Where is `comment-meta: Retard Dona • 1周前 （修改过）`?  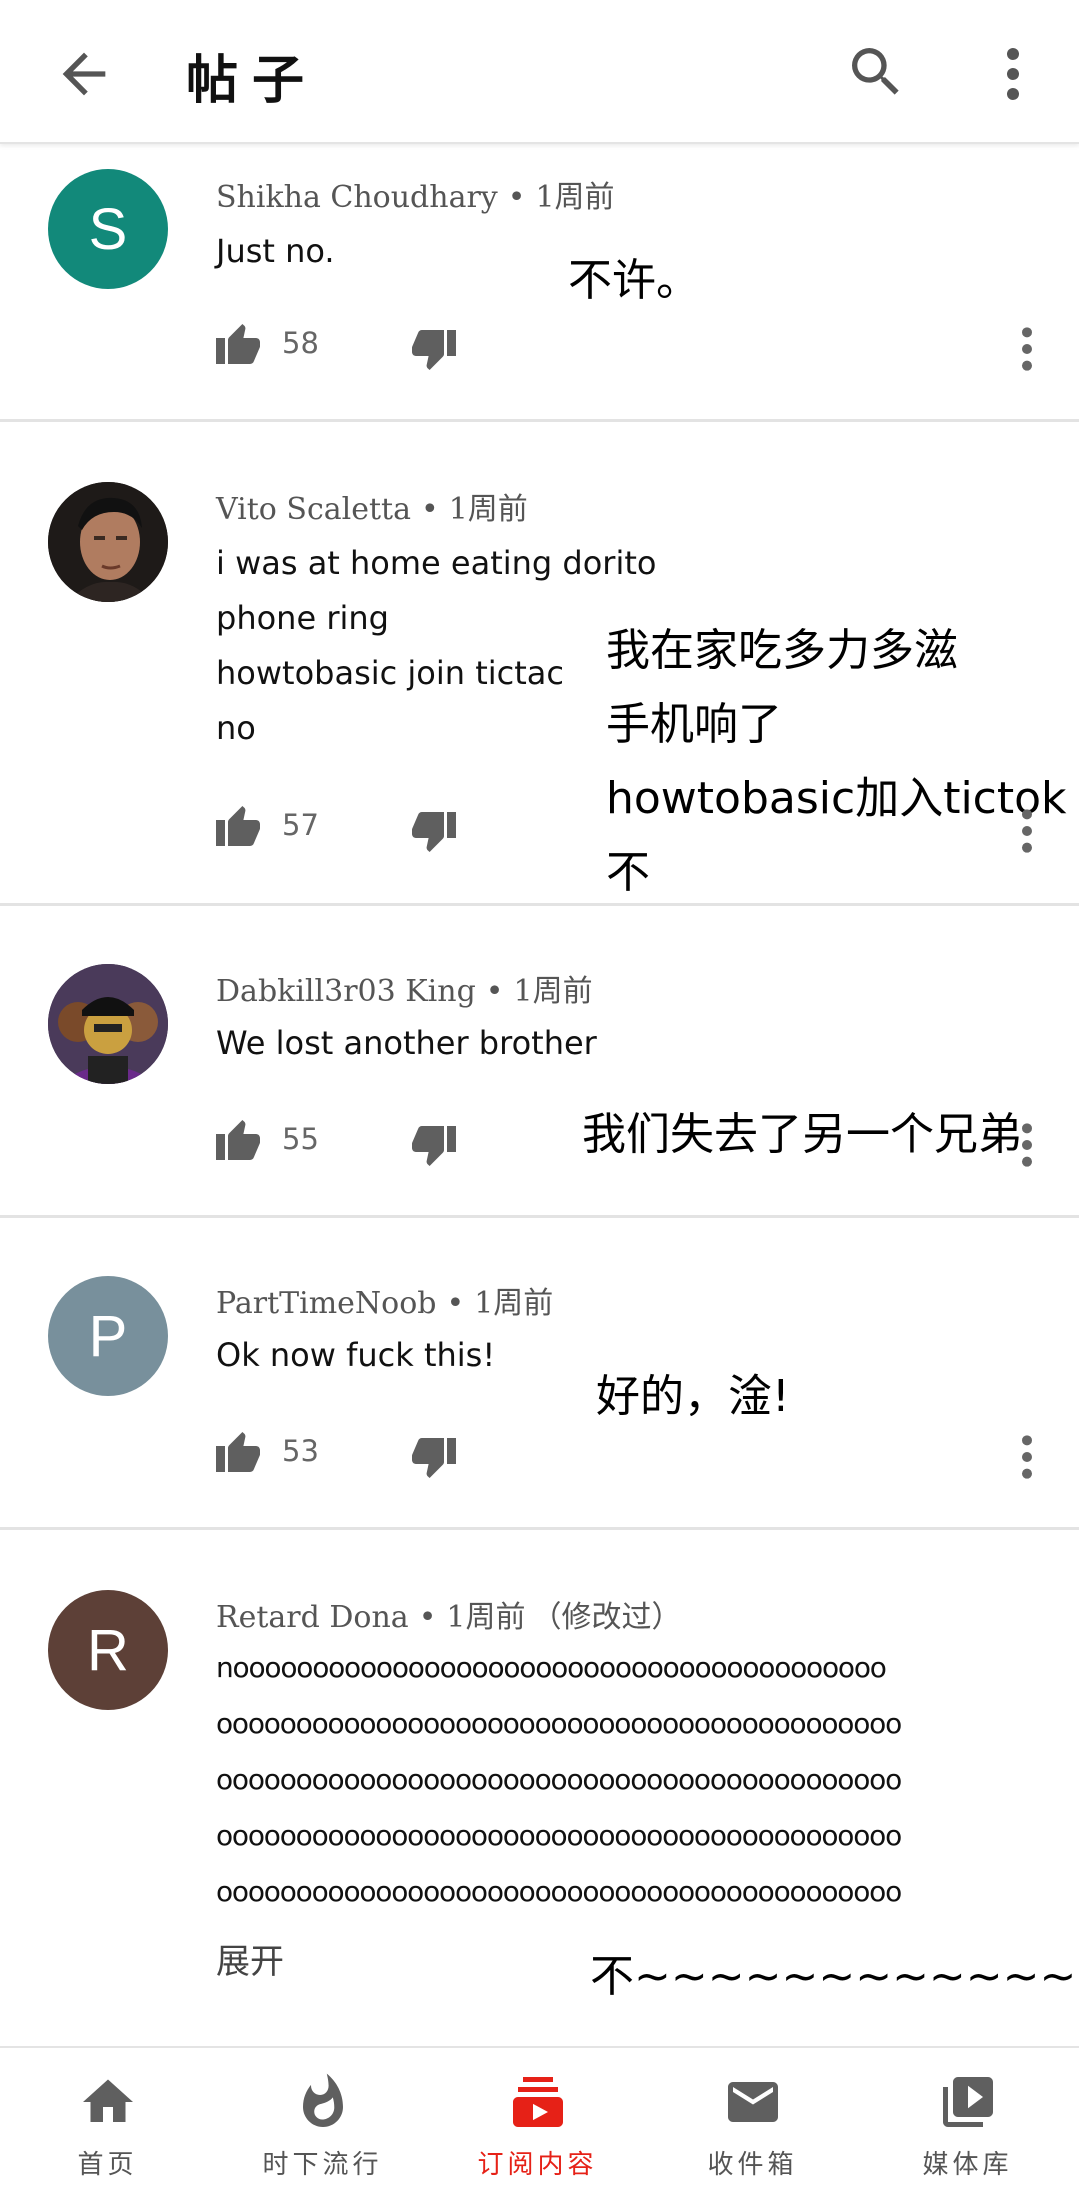 comment-meta: Retard Dona • 1周前 （修改过） is located at coordinates (448, 1614).